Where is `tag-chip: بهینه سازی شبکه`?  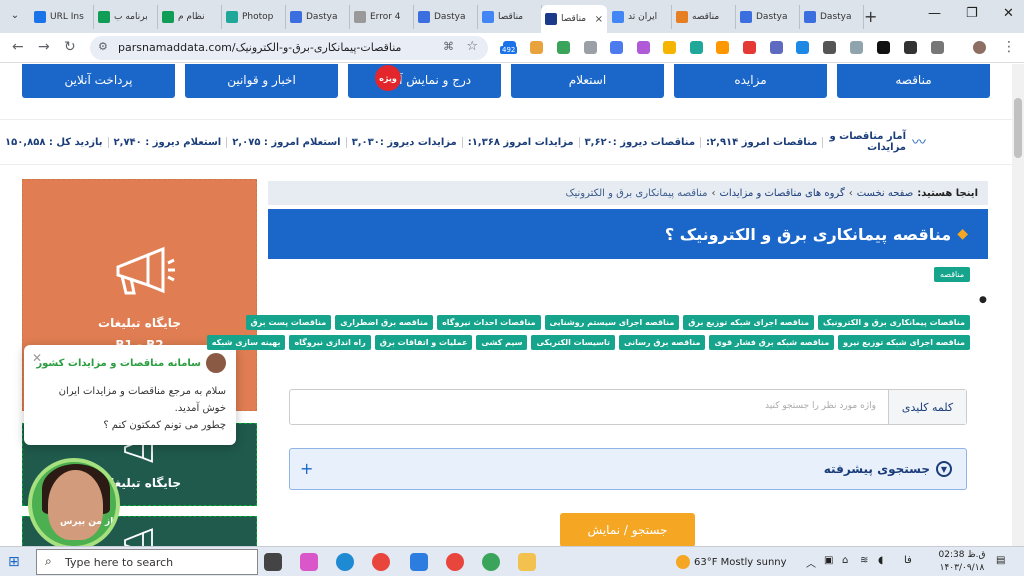 tag-chip: بهینه سازی شبکه is located at coordinates (246, 342).